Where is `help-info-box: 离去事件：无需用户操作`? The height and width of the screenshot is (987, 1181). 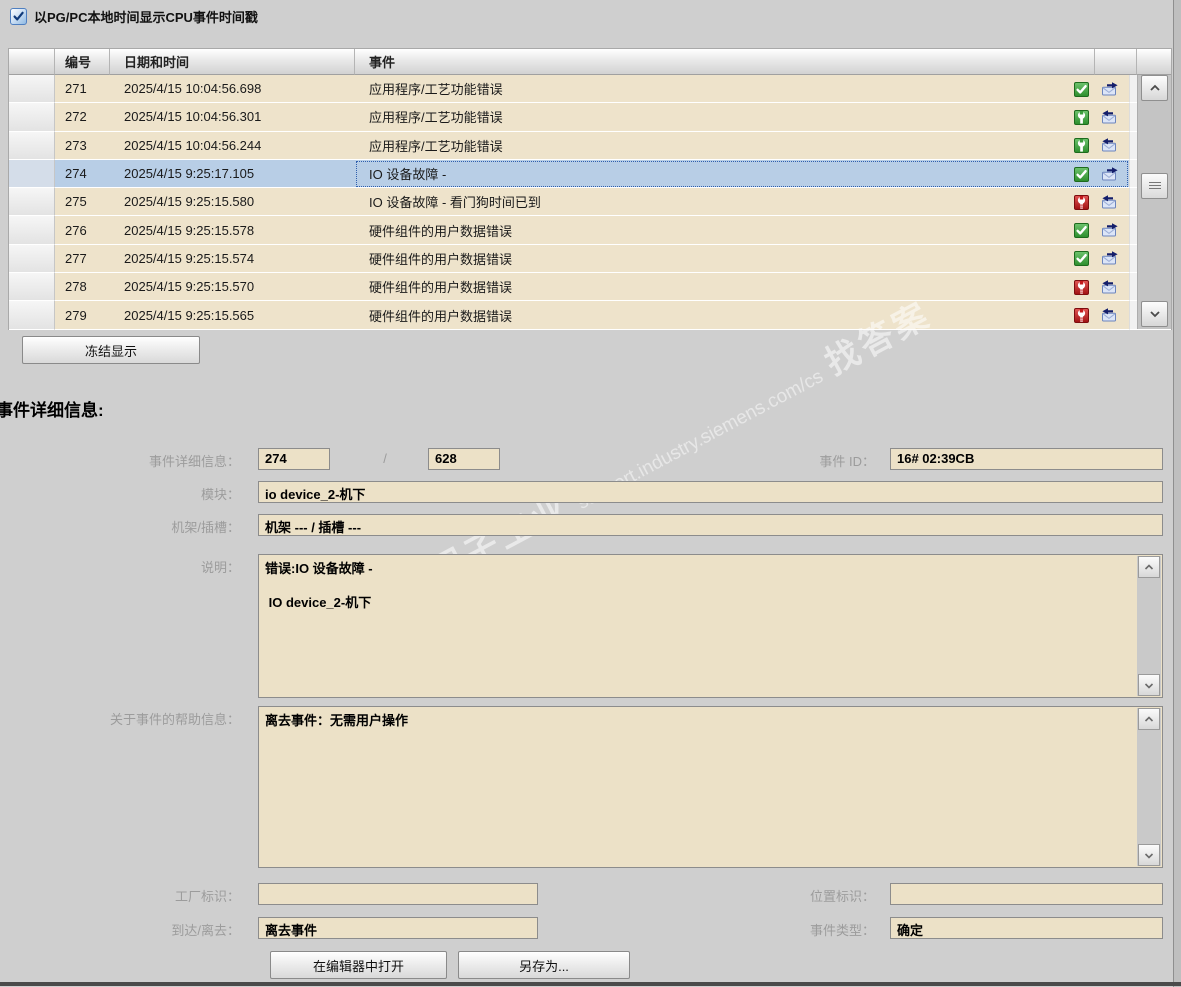 help-info-box: 离去事件：无需用户操作 is located at coordinates (710, 787).